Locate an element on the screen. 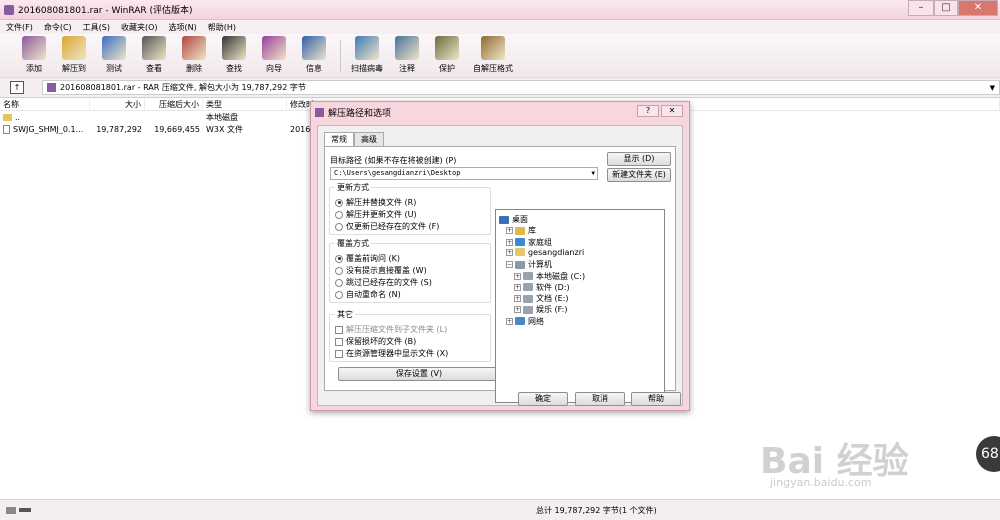  help-button: 帮助 is located at coordinates (656, 399).